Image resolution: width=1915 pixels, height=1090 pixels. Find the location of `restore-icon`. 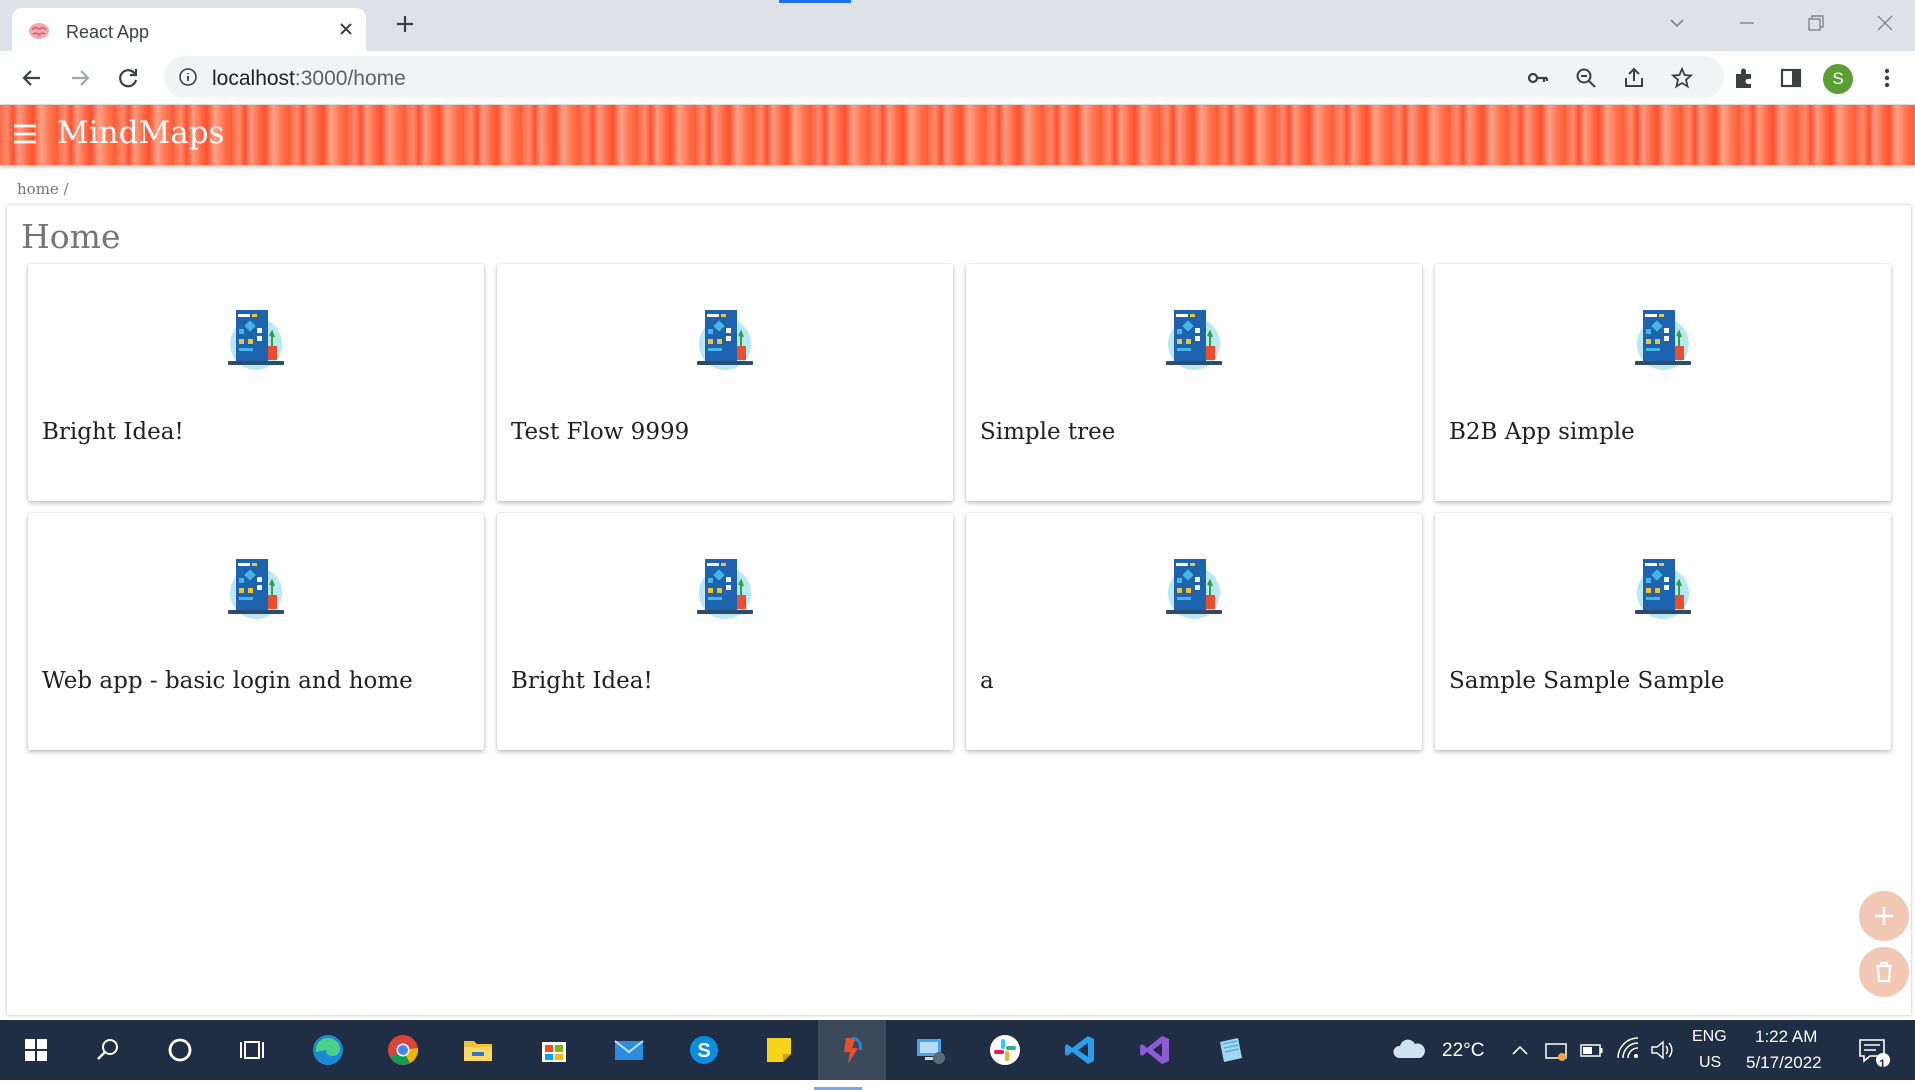

restore-icon is located at coordinates (1816, 23).